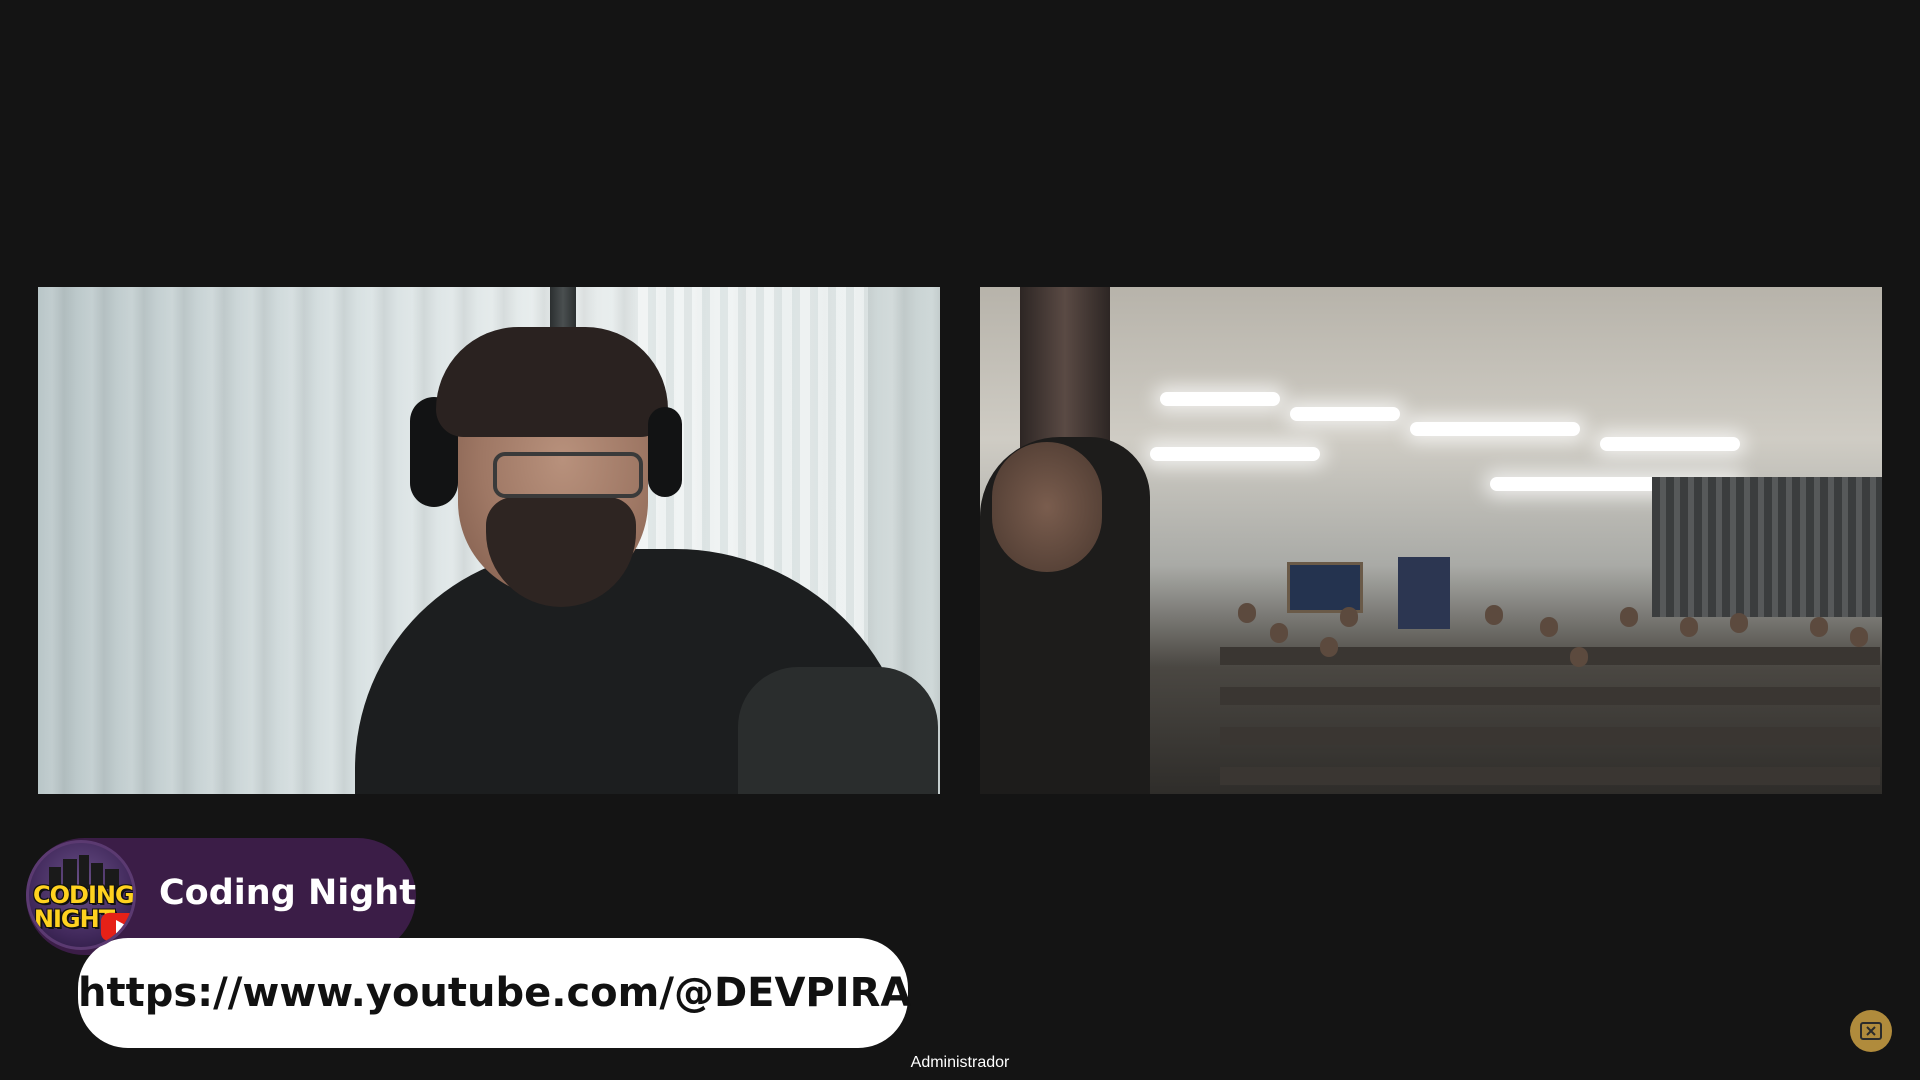 The width and height of the screenshot is (1920, 1080). I want to click on event-banner, so click(1424, 593).